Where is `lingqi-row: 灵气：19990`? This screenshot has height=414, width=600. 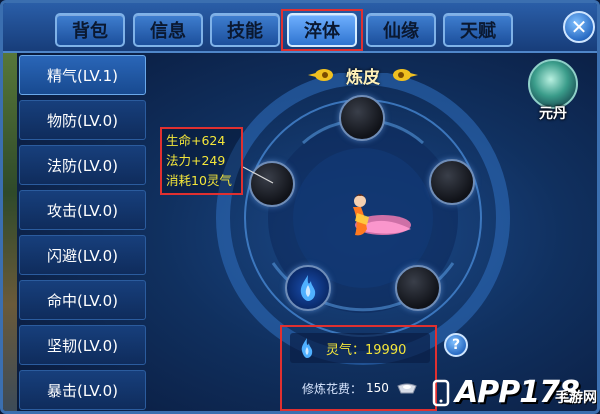
lingqi-row: 灵气：19990 is located at coordinates (360, 348).